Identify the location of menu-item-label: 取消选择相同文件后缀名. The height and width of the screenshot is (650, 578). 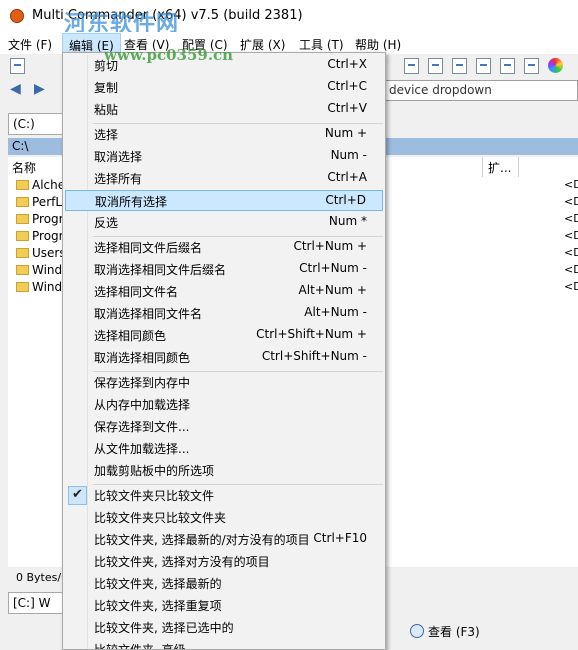
(160, 270).